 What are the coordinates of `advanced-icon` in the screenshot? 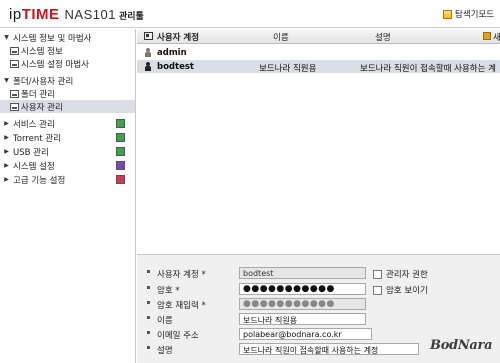 It's located at (120, 179).